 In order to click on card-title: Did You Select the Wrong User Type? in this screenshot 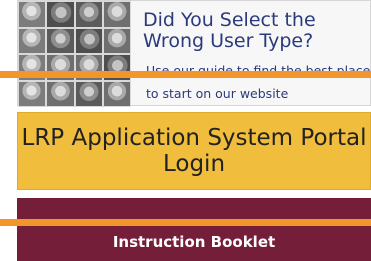, I will do `click(255, 31)`.